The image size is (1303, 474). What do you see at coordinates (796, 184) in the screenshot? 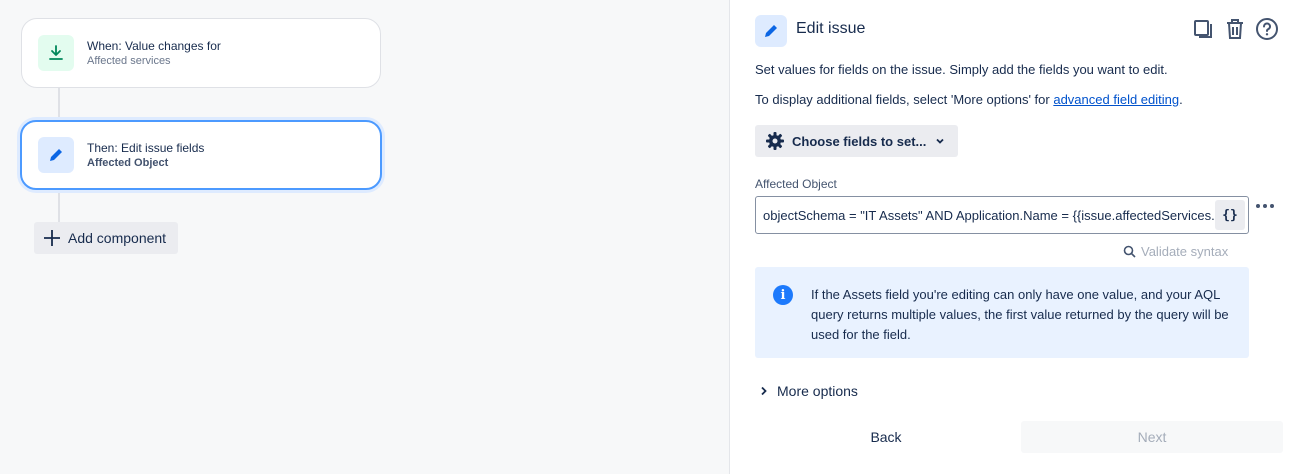
I see `affected-object-label: Affected Object` at bounding box center [796, 184].